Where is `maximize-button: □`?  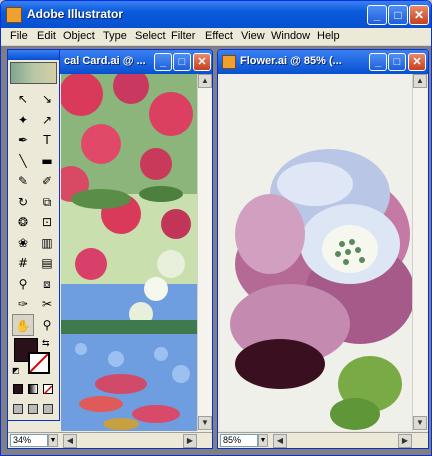 maximize-button: □ is located at coordinates (398, 15).